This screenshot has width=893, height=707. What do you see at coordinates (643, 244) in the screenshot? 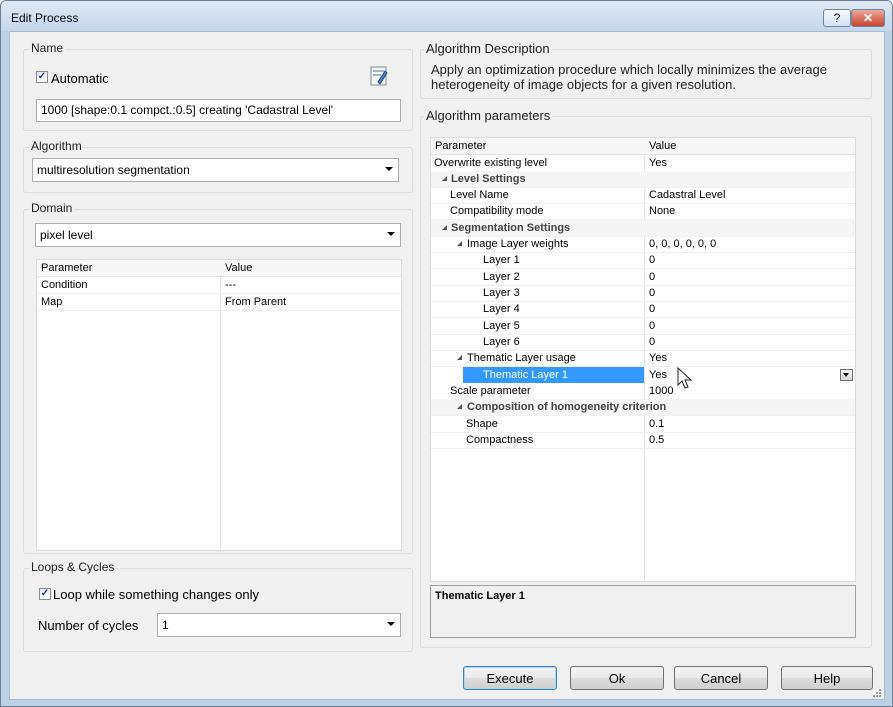
I see `param-row-image-layer-weights: Image Layer weights 0, 0, 0, 0, 0, 0` at bounding box center [643, 244].